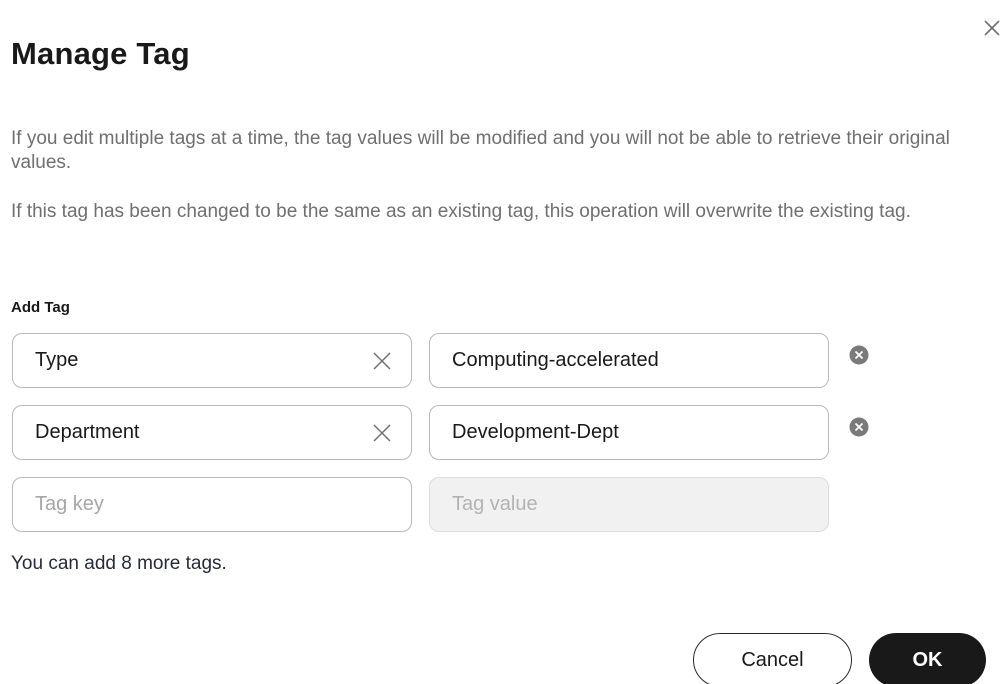 This screenshot has width=1006, height=684. I want to click on tag-value-field-2: Development-Dept, so click(629, 432).